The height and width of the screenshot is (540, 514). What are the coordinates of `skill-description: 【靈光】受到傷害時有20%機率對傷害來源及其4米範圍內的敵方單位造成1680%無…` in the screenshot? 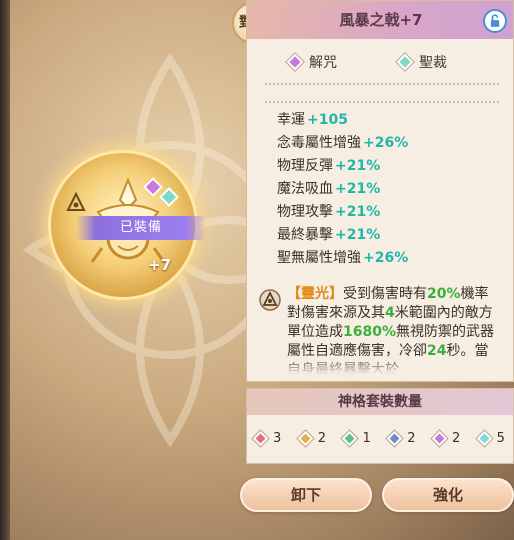 It's located at (380, 329).